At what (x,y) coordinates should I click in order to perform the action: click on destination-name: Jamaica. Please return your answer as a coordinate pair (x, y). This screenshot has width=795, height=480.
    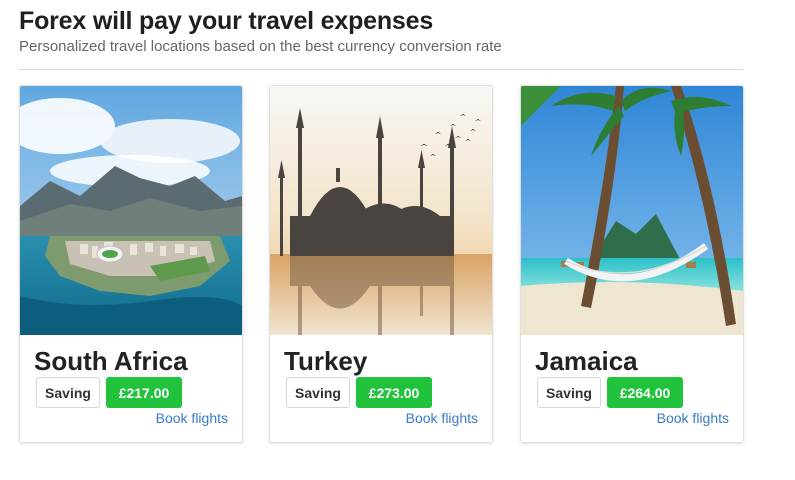
    Looking at the image, I should click on (586, 361).